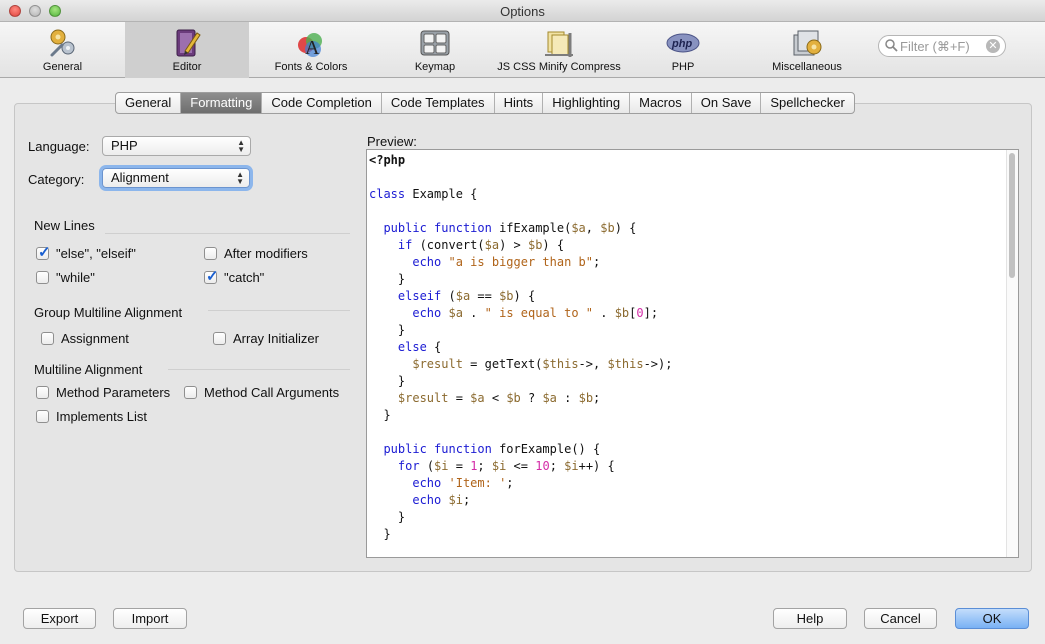  I want to click on code-line: if (convert($a) > $b) {, so click(481, 245).